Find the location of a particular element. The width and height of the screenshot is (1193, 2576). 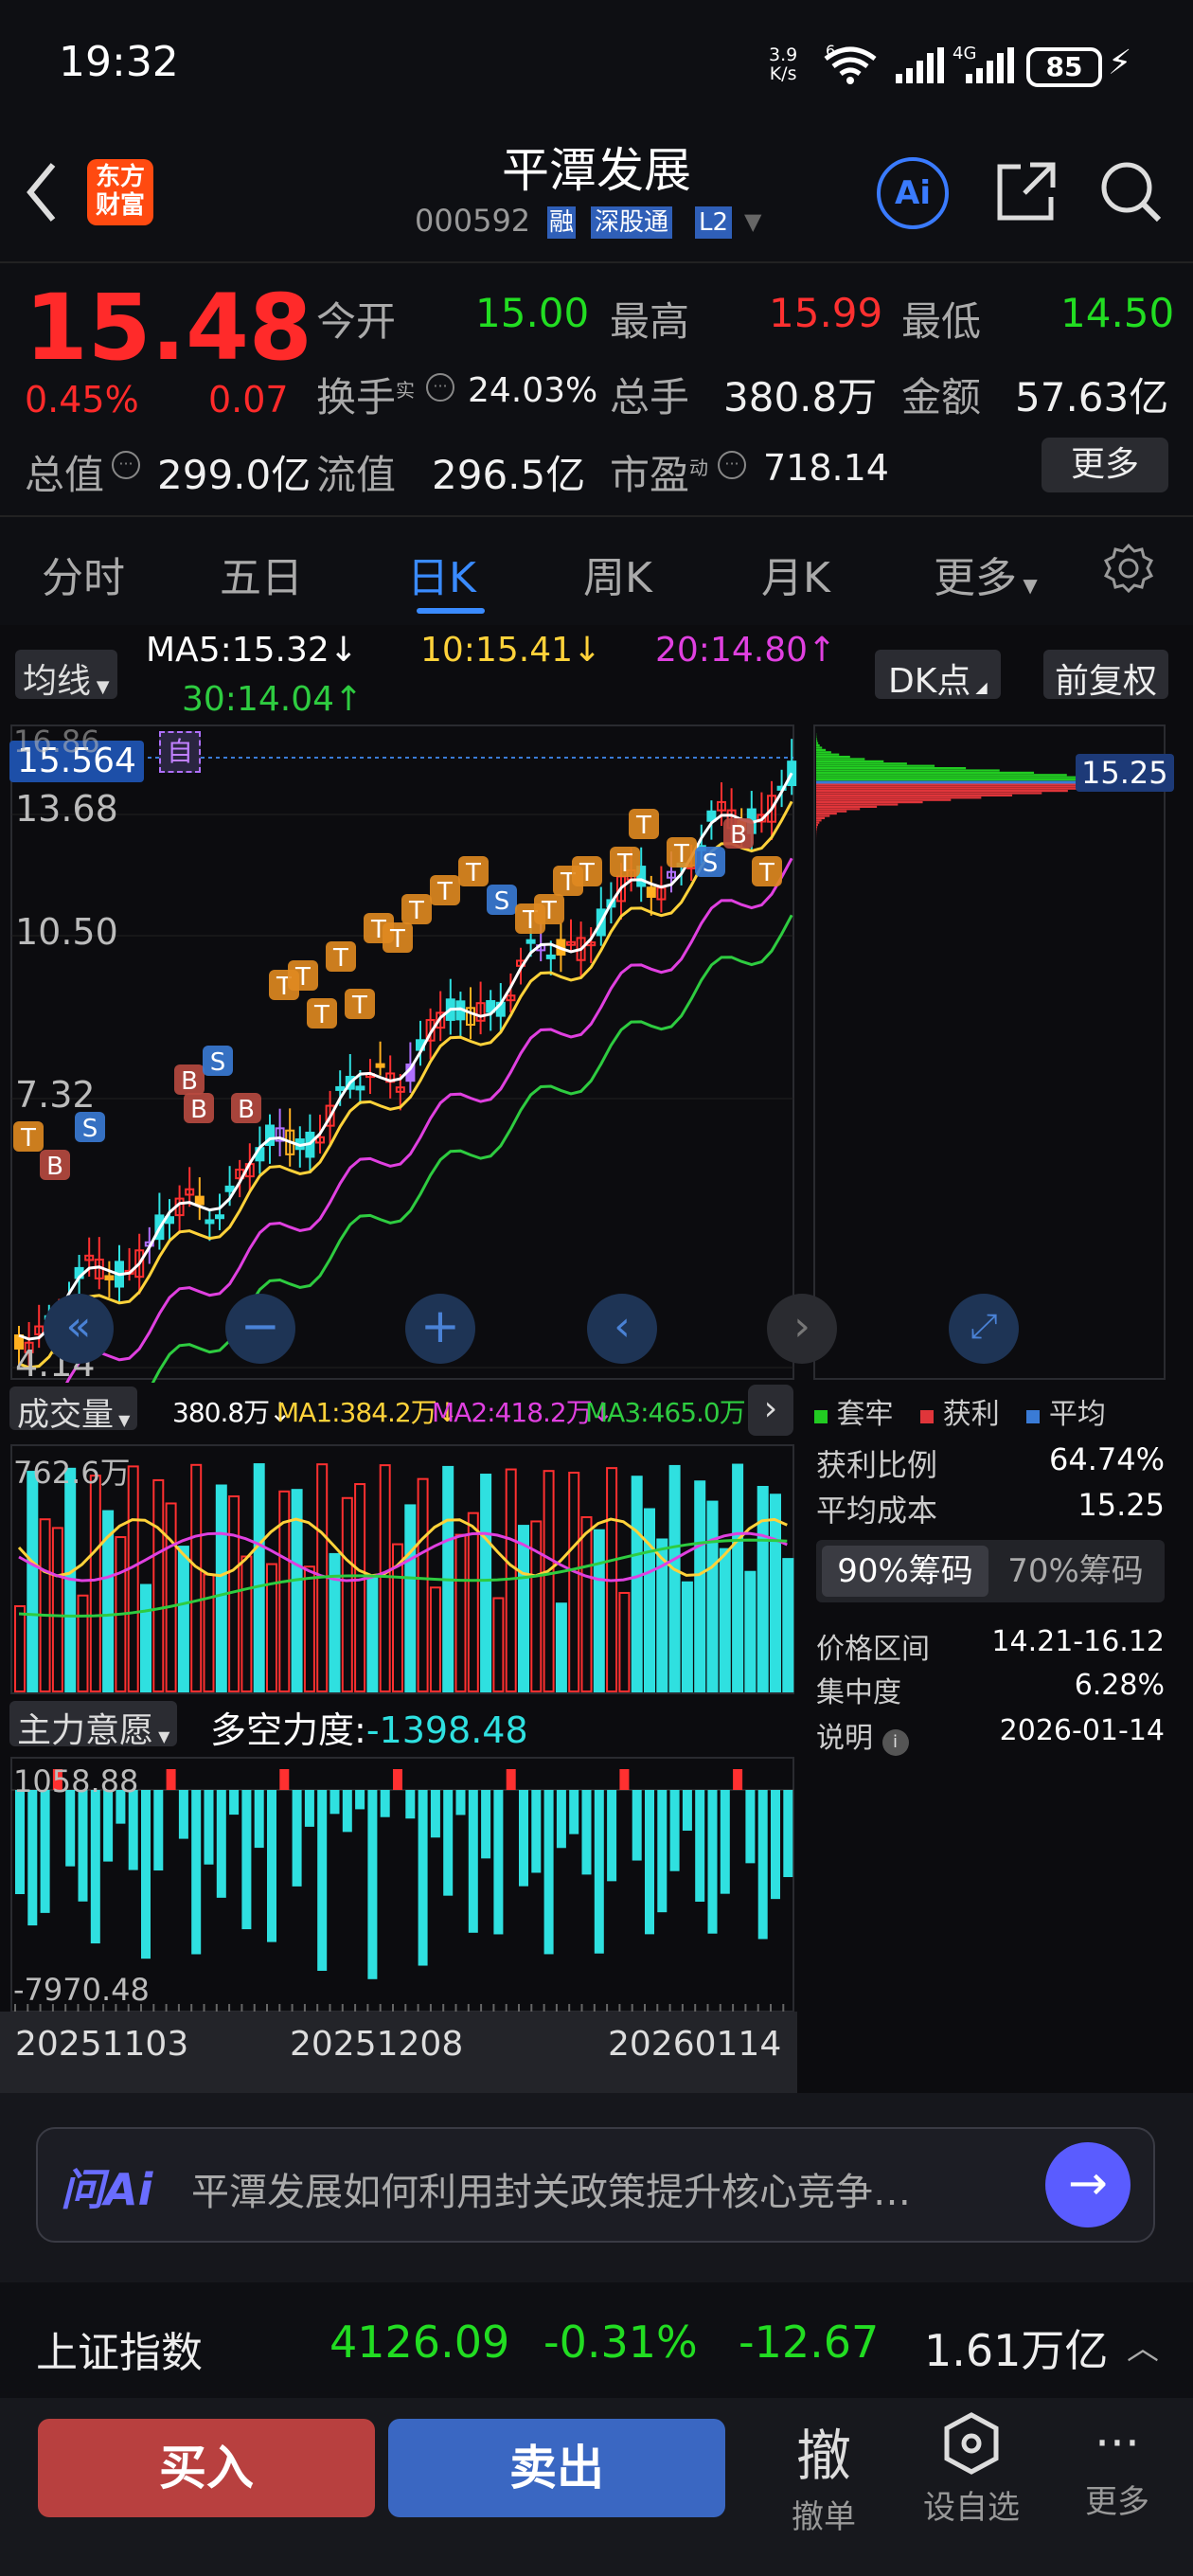

value-low: 14.50 is located at coordinates (1117, 313).